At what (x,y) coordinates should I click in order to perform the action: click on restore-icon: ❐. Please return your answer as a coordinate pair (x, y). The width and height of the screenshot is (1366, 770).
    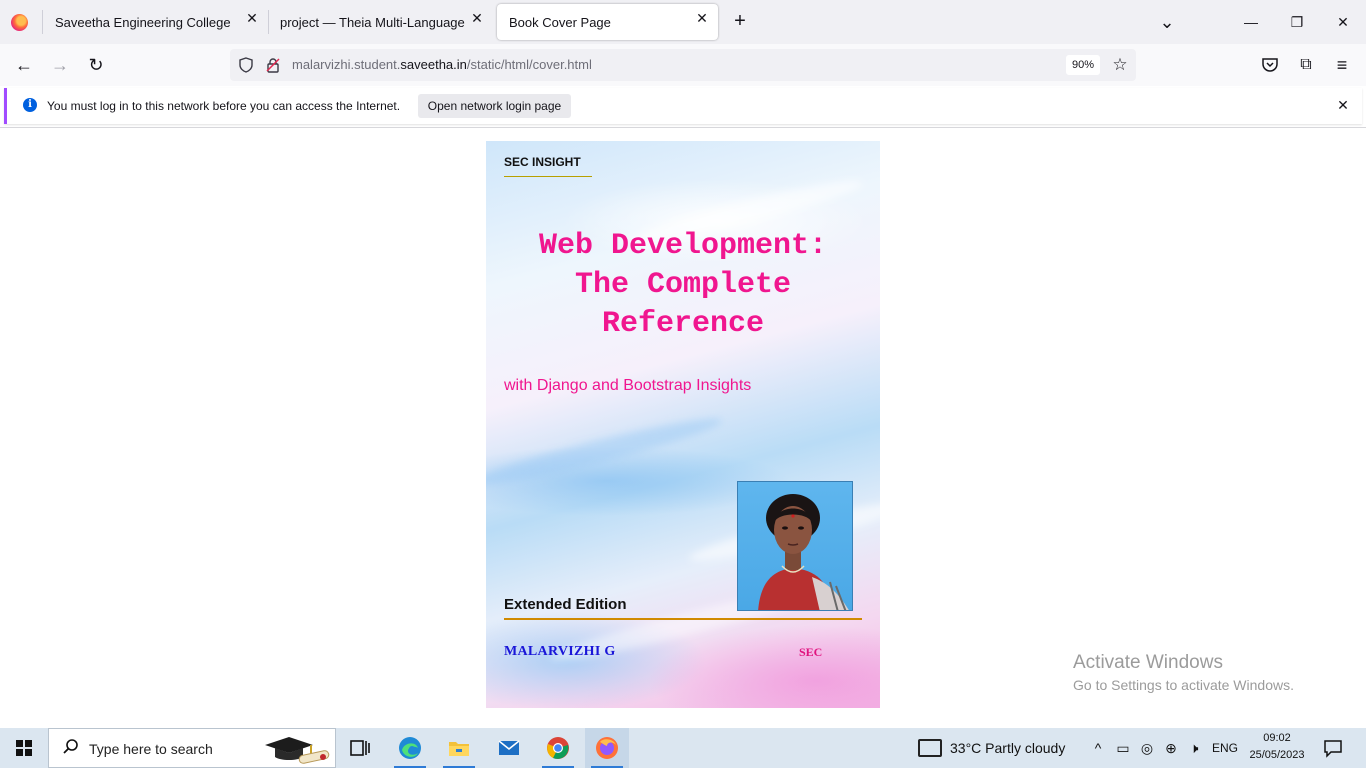
    Looking at the image, I should click on (1297, 22).